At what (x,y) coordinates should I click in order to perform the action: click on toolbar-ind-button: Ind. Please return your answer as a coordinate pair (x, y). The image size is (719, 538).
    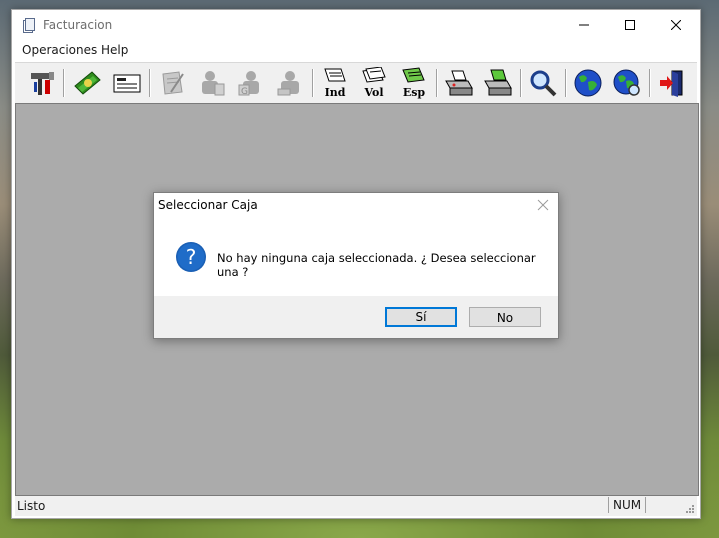
    Looking at the image, I should click on (335, 83).